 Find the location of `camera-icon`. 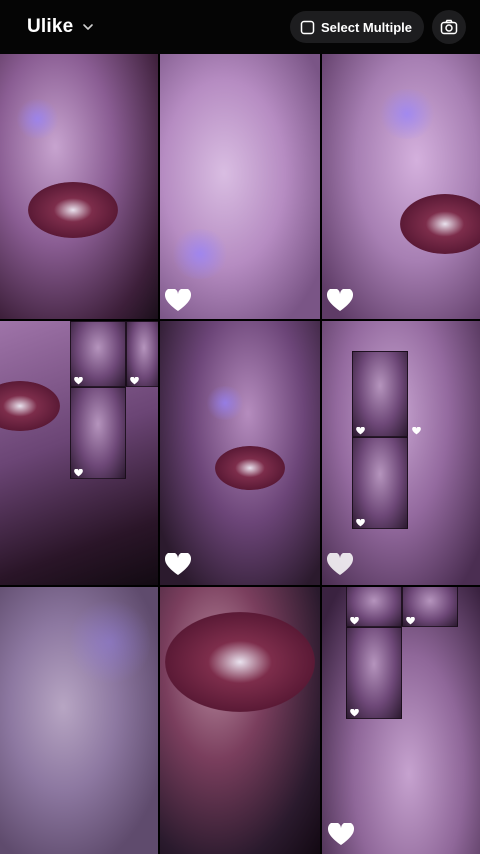

camera-icon is located at coordinates (449, 27).